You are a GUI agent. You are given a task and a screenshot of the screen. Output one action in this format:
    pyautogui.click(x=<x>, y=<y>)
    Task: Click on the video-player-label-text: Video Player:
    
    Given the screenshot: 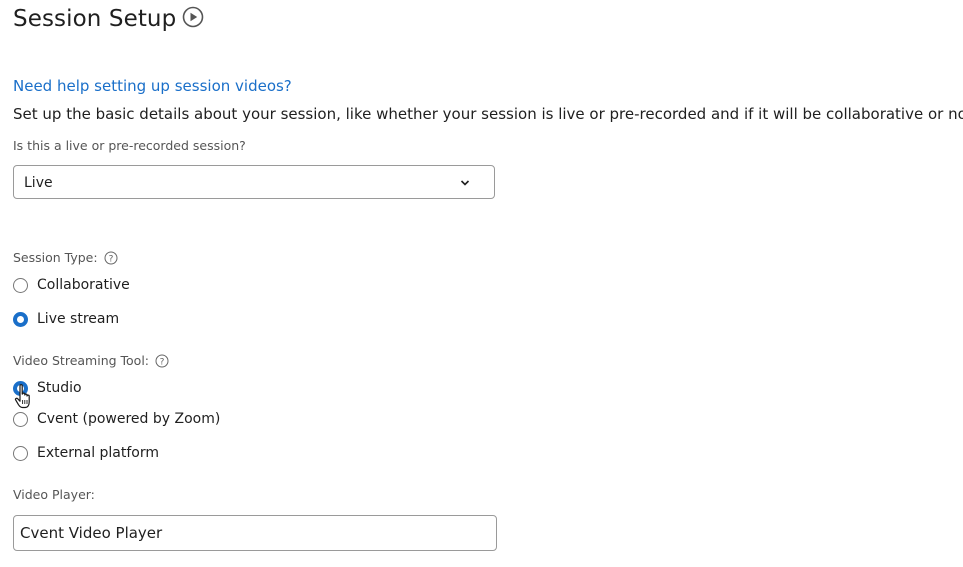 What is the action you would take?
    pyautogui.click(x=54, y=494)
    